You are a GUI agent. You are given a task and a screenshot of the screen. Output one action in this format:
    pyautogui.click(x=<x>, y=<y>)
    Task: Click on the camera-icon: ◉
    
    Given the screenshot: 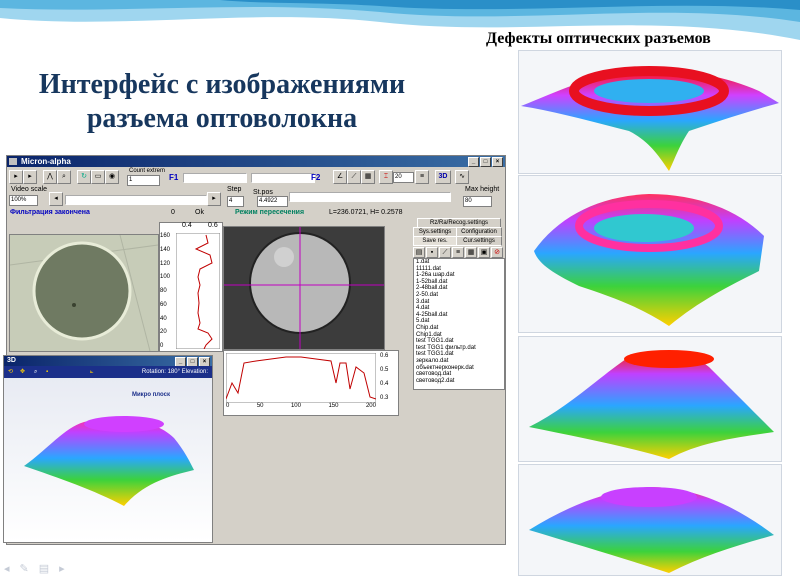 What is the action you would take?
    pyautogui.click(x=112, y=177)
    